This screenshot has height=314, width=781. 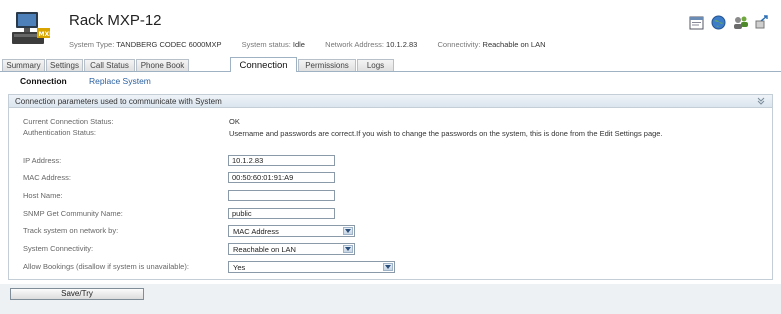 I want to click on snmp-community-label: SNMP Get Community Name:, so click(x=73, y=213).